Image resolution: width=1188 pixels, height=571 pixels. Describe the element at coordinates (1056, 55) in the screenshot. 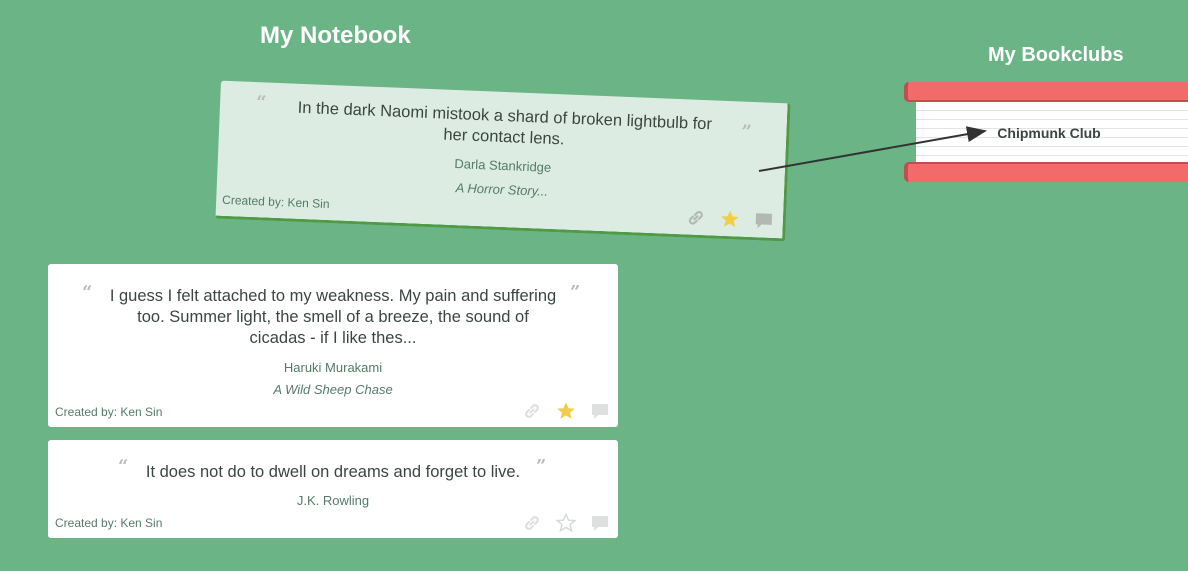

I see `bookclubs-title: My Bookclubs` at that location.